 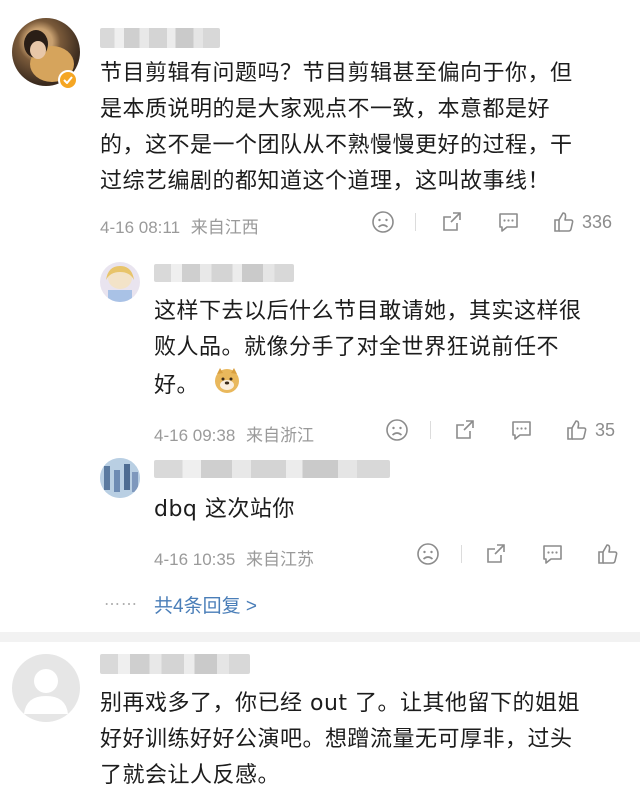 I want to click on comment-text-line: 了就会让人反感。, so click(x=190, y=775).